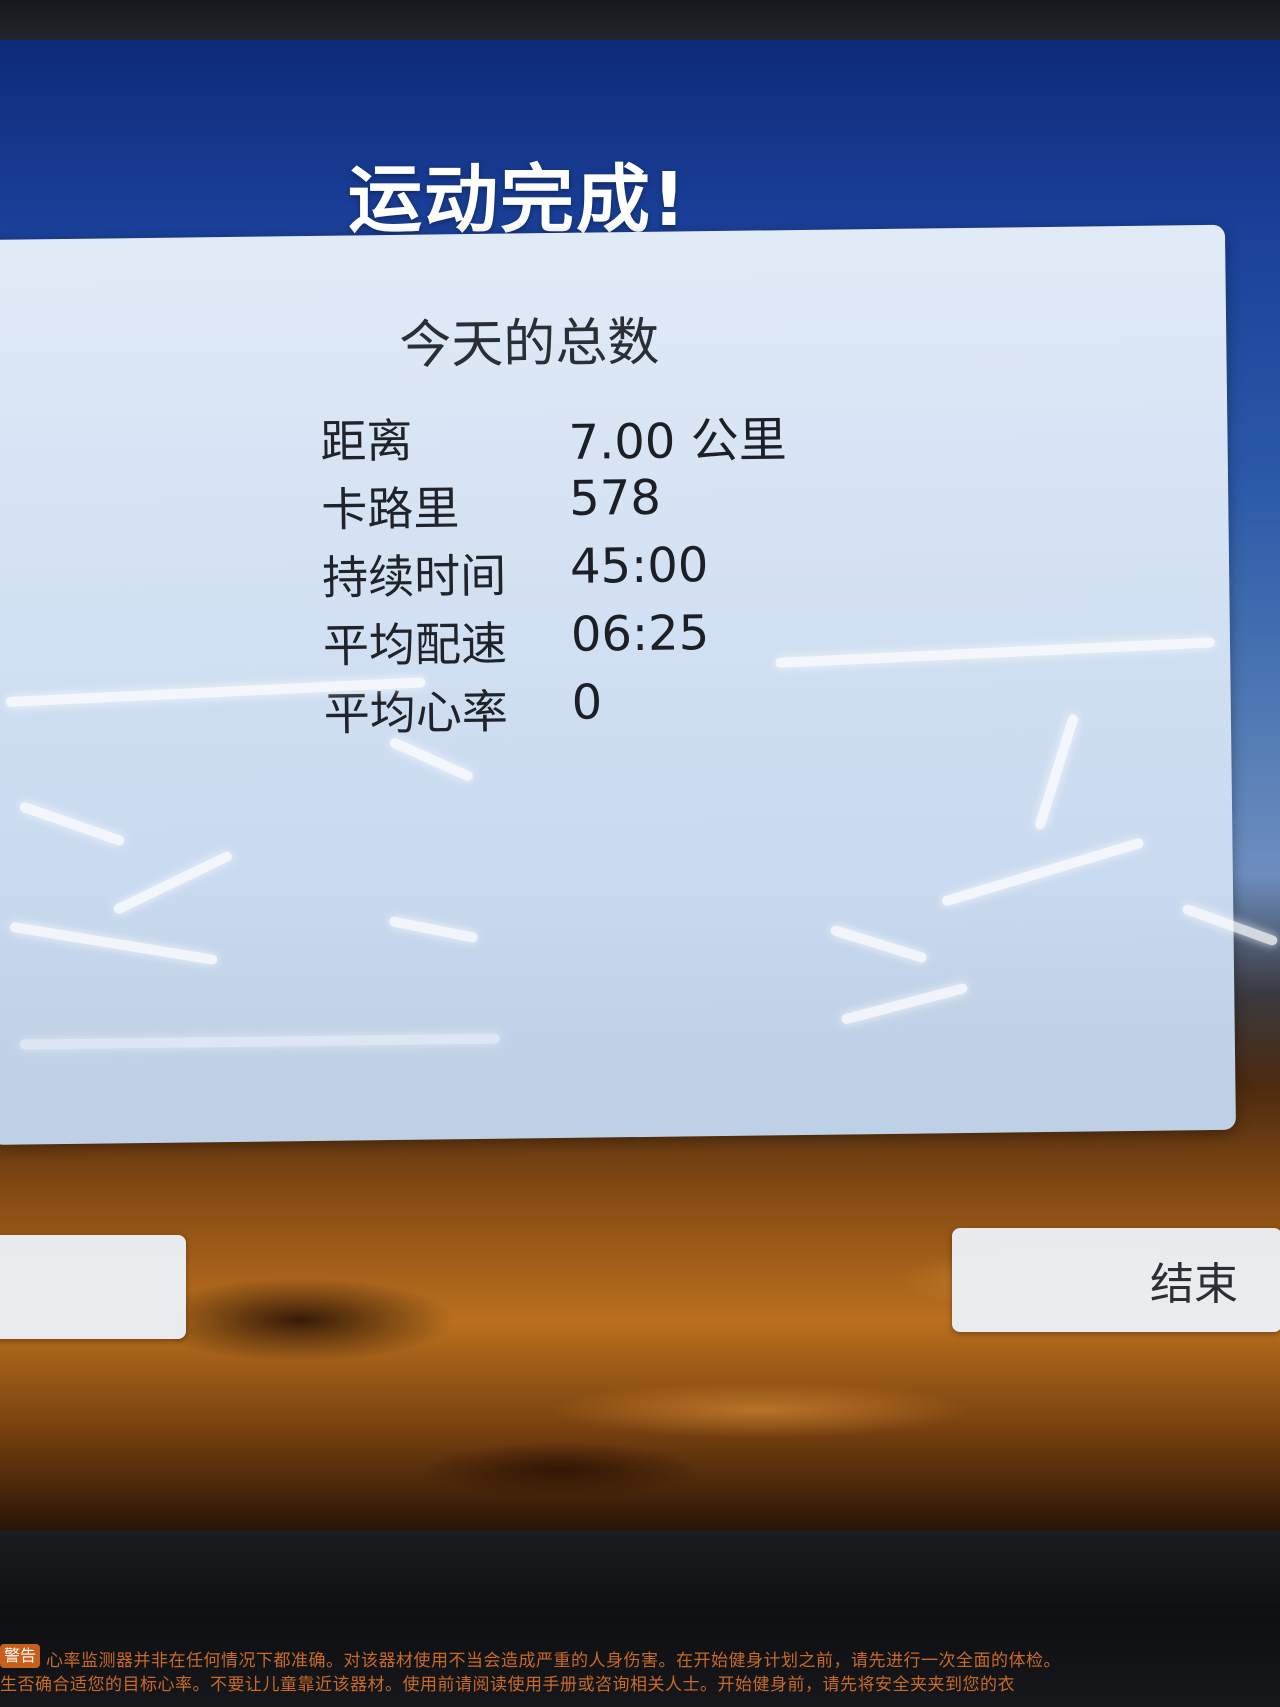  What do you see at coordinates (366, 441) in the screenshot?
I see `stat-label: 距离` at bounding box center [366, 441].